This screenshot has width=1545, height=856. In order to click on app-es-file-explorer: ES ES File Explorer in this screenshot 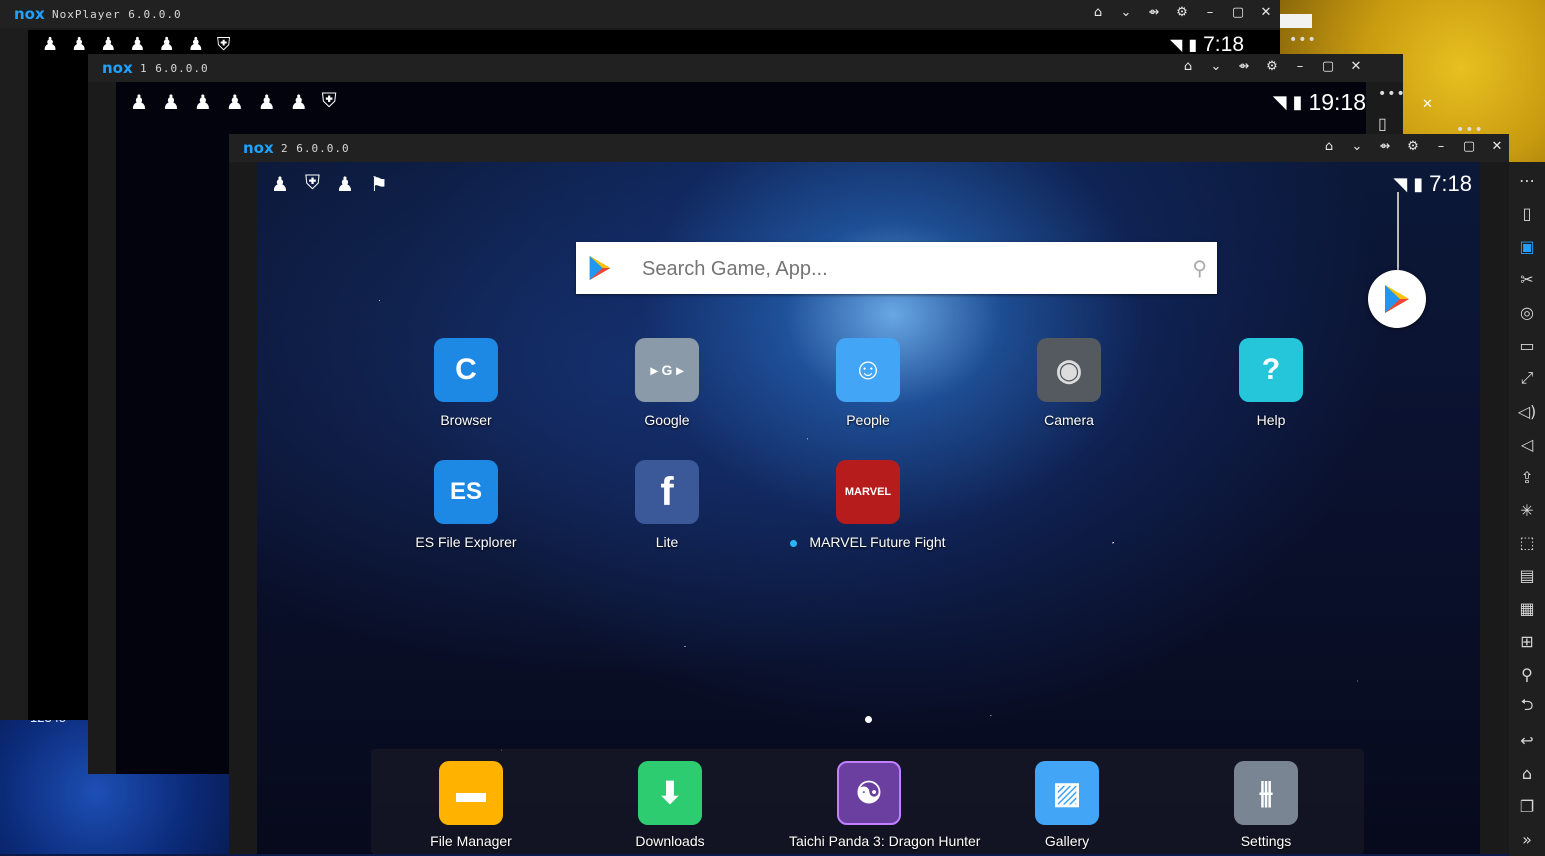, I will do `click(466, 505)`.